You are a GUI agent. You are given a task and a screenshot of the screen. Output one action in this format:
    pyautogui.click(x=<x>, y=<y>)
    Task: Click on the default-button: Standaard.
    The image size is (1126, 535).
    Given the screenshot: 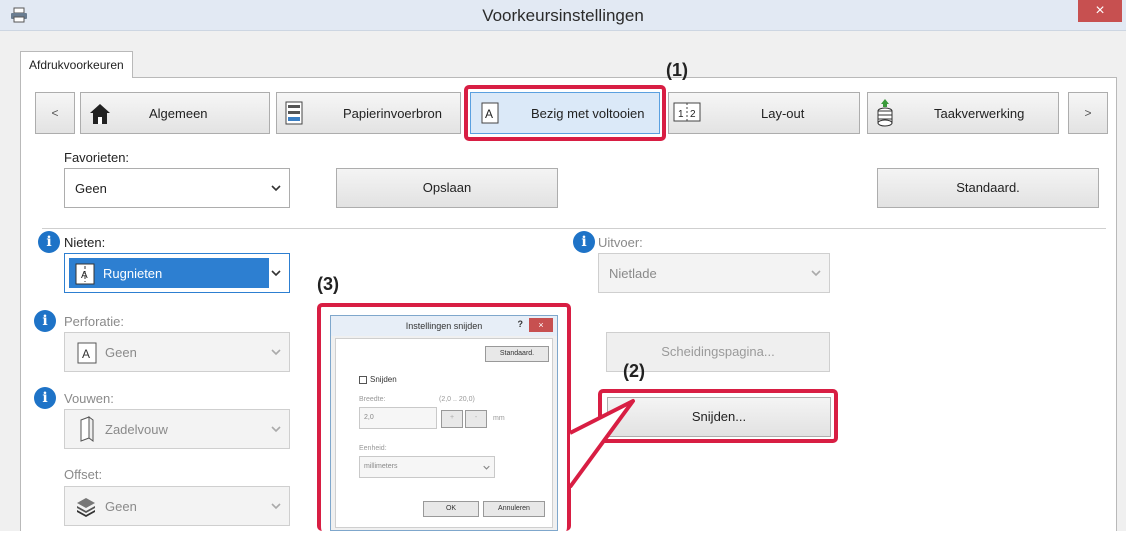 What is the action you would take?
    pyautogui.click(x=988, y=188)
    